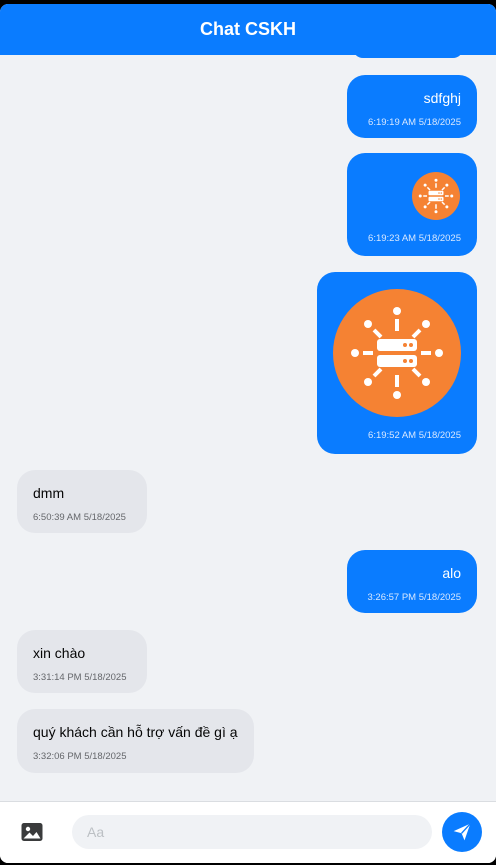 Image resolution: width=496 pixels, height=865 pixels. Describe the element at coordinates (252, 832) in the screenshot. I see `message-input` at that location.